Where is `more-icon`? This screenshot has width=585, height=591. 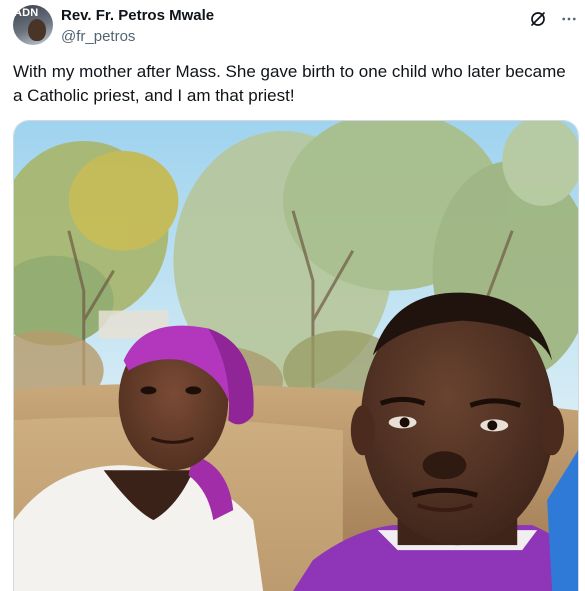 more-icon is located at coordinates (569, 19).